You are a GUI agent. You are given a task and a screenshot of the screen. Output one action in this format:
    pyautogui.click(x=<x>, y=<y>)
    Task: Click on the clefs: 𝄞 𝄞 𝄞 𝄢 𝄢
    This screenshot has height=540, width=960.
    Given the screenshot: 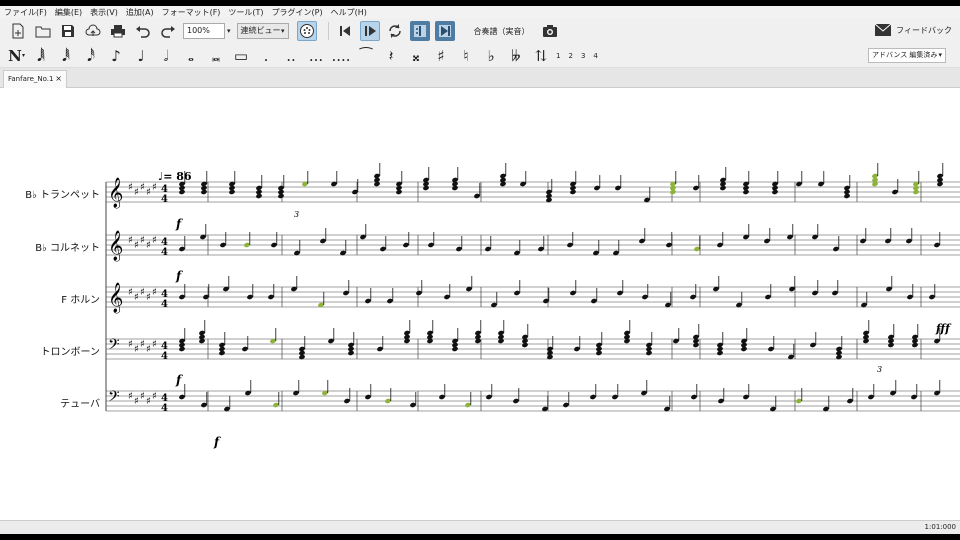 What is the action you would take?
    pyautogui.click(x=115, y=293)
    